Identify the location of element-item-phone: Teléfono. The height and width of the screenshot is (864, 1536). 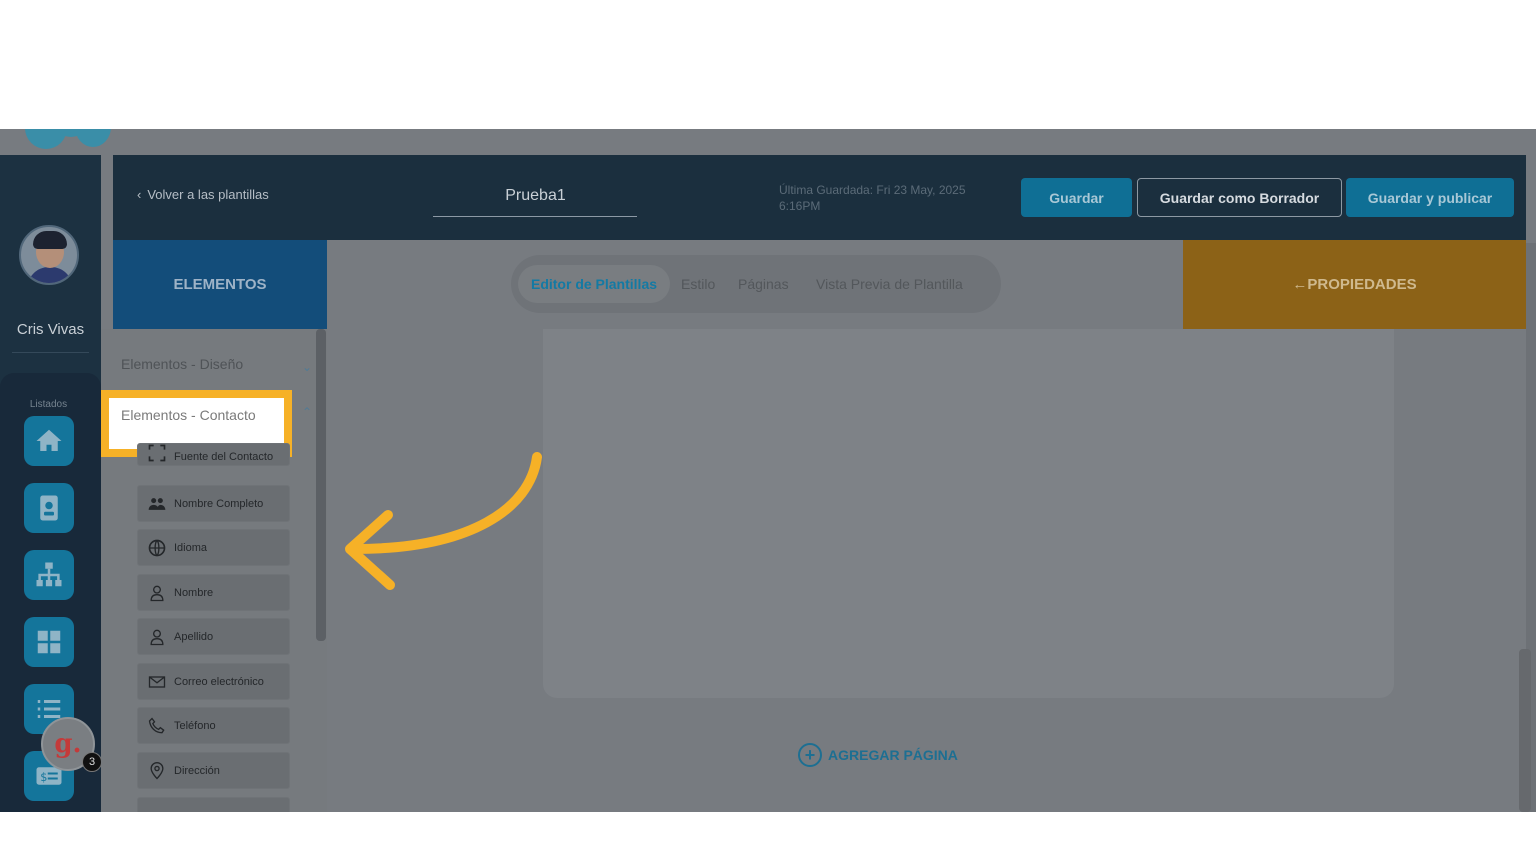
(213, 725).